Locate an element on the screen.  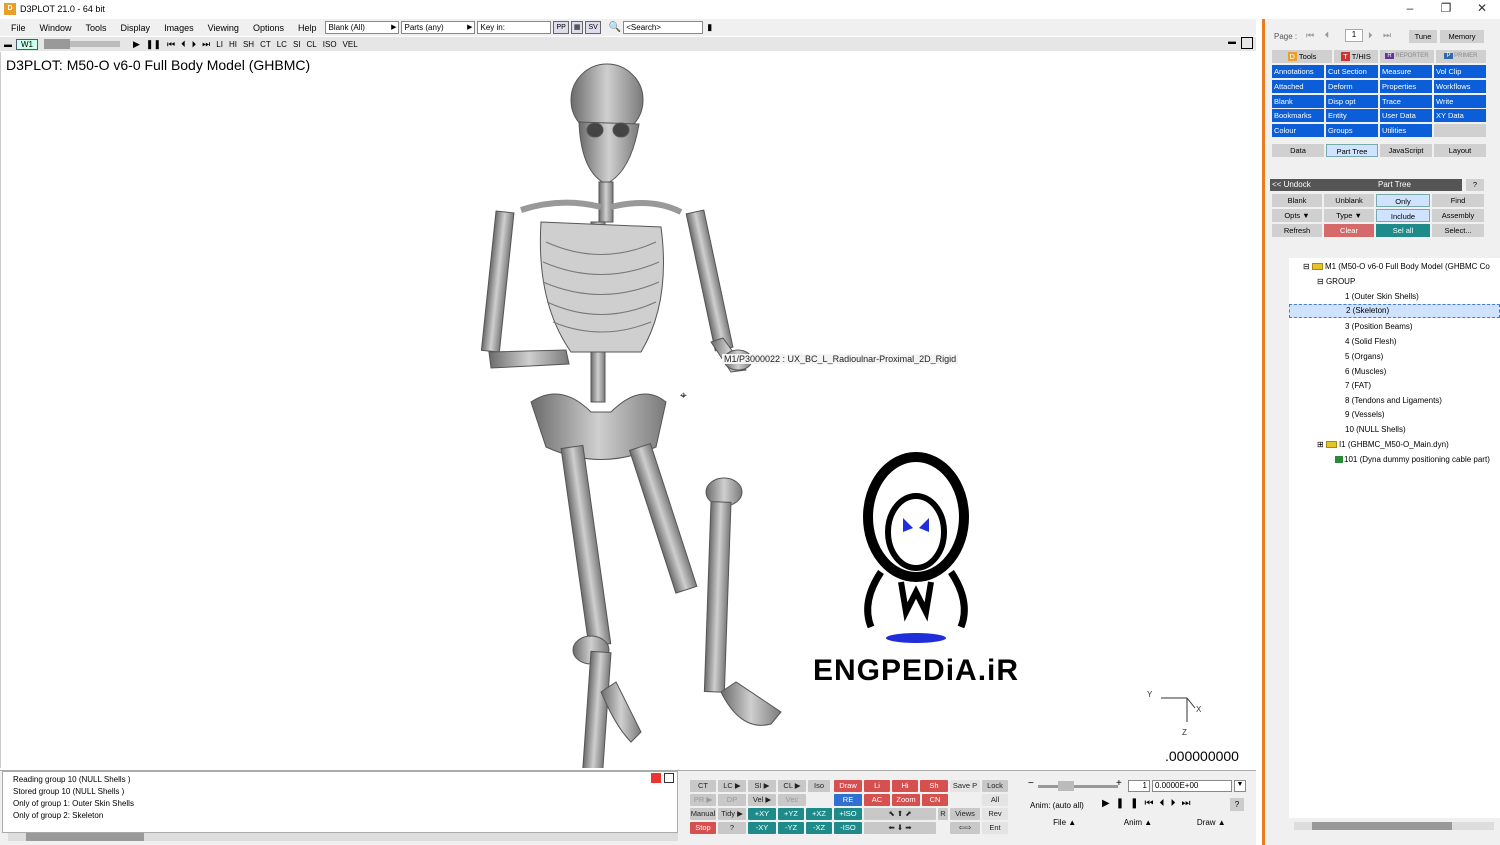
trace-button: Trace is located at coordinates (1406, 101).